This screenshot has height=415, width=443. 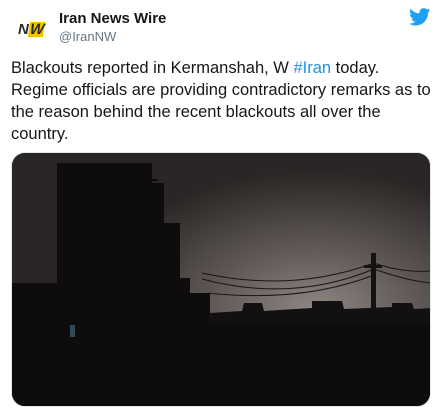 What do you see at coordinates (420, 17) in the screenshot?
I see `twitter-bird-icon` at bounding box center [420, 17].